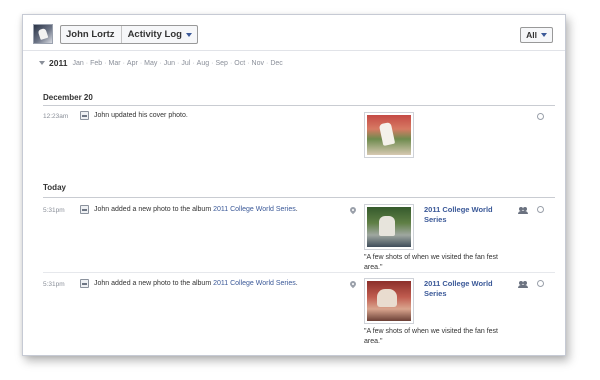 The height and width of the screenshot is (380, 600). I want to click on month-link-jun: Jun, so click(169, 63).